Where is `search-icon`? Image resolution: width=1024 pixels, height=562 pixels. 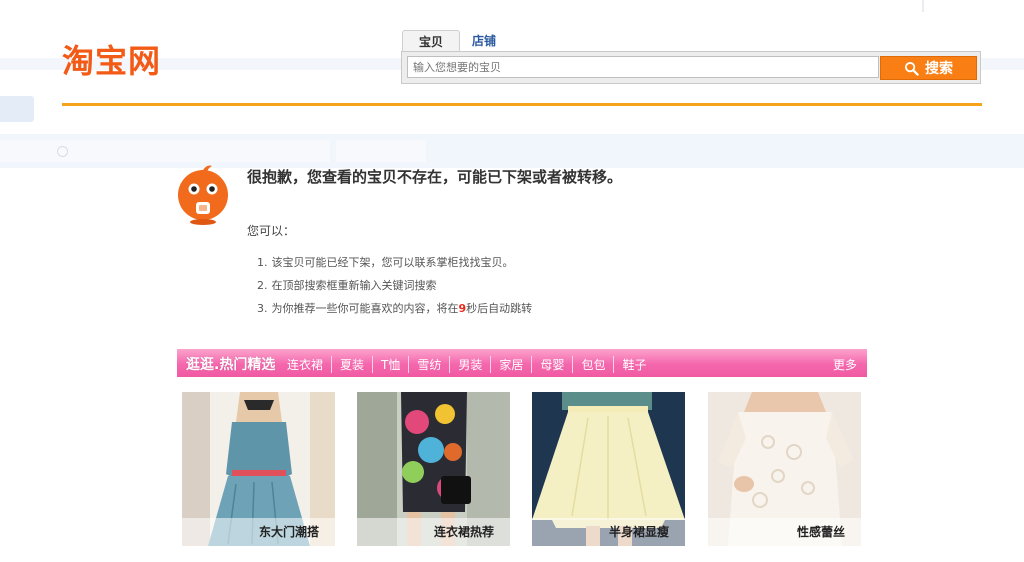
search-icon is located at coordinates (911, 68).